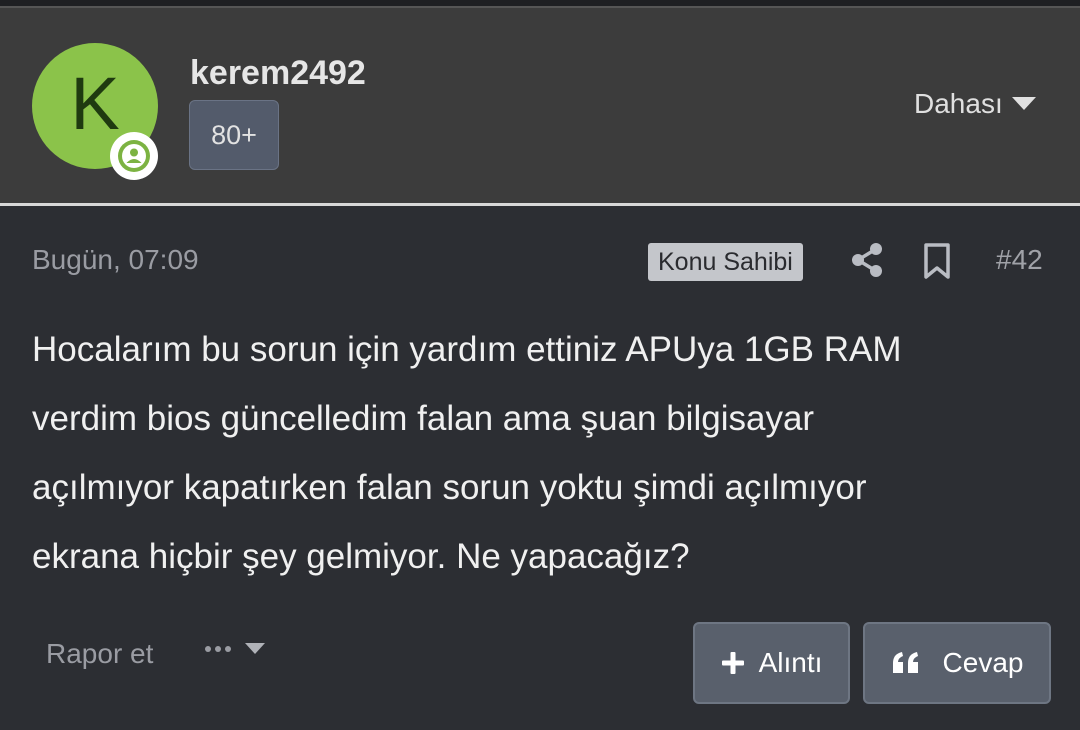 The width and height of the screenshot is (1080, 730). I want to click on quote-button-label: Alıntı, so click(790, 662).